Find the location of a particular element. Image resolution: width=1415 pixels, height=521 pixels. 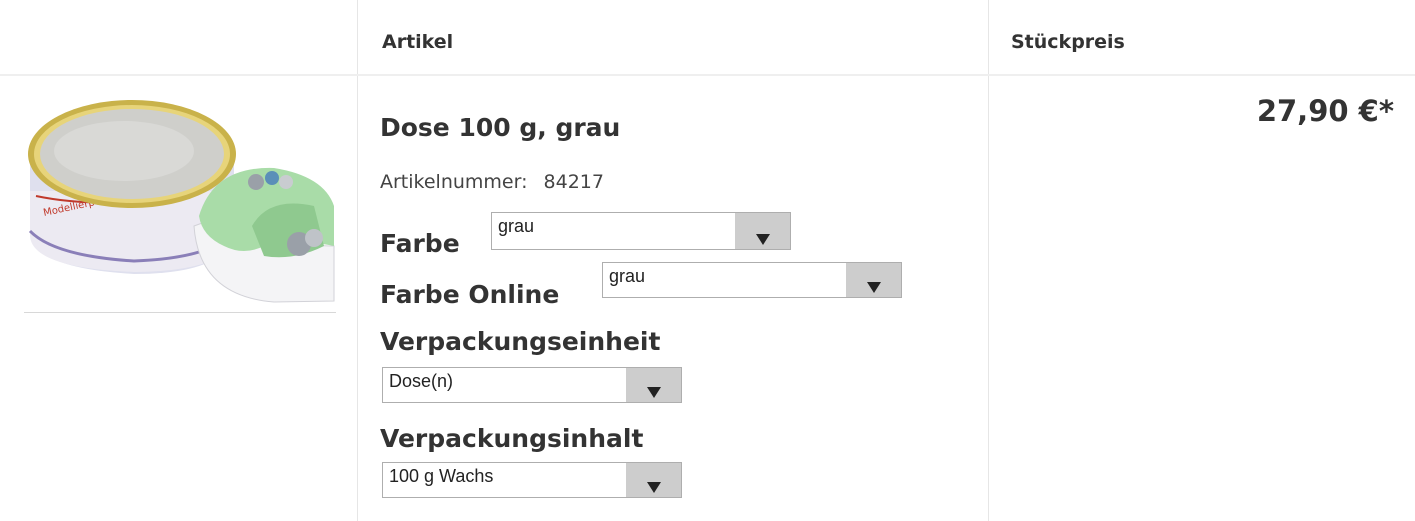

option-label-farbe-online: Farbe Online is located at coordinates (470, 294).